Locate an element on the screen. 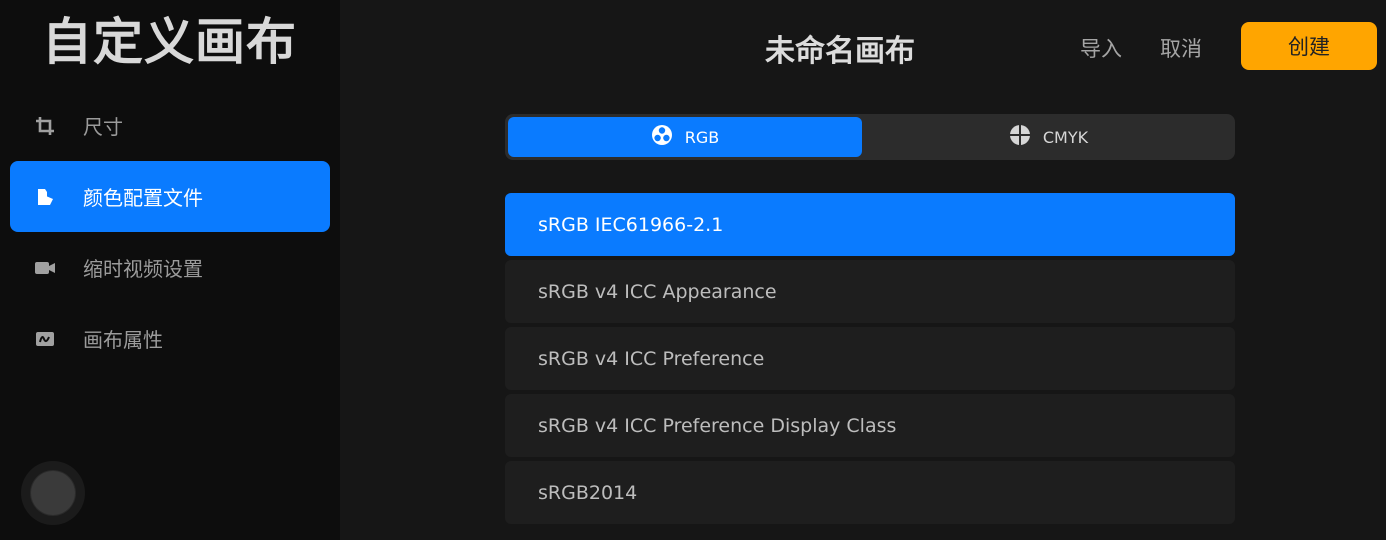  sidebar-nav: 尺寸 颜色配置文件 缩时视频设置 画布属性 is located at coordinates (170, 232).